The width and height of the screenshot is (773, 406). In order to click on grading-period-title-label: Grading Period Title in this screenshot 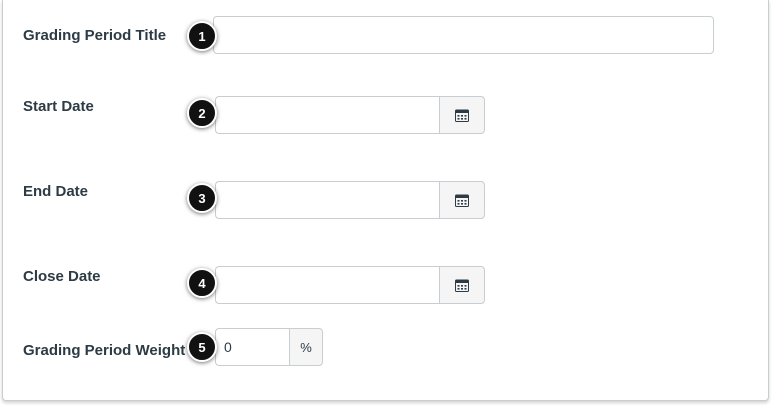, I will do `click(95, 35)`.